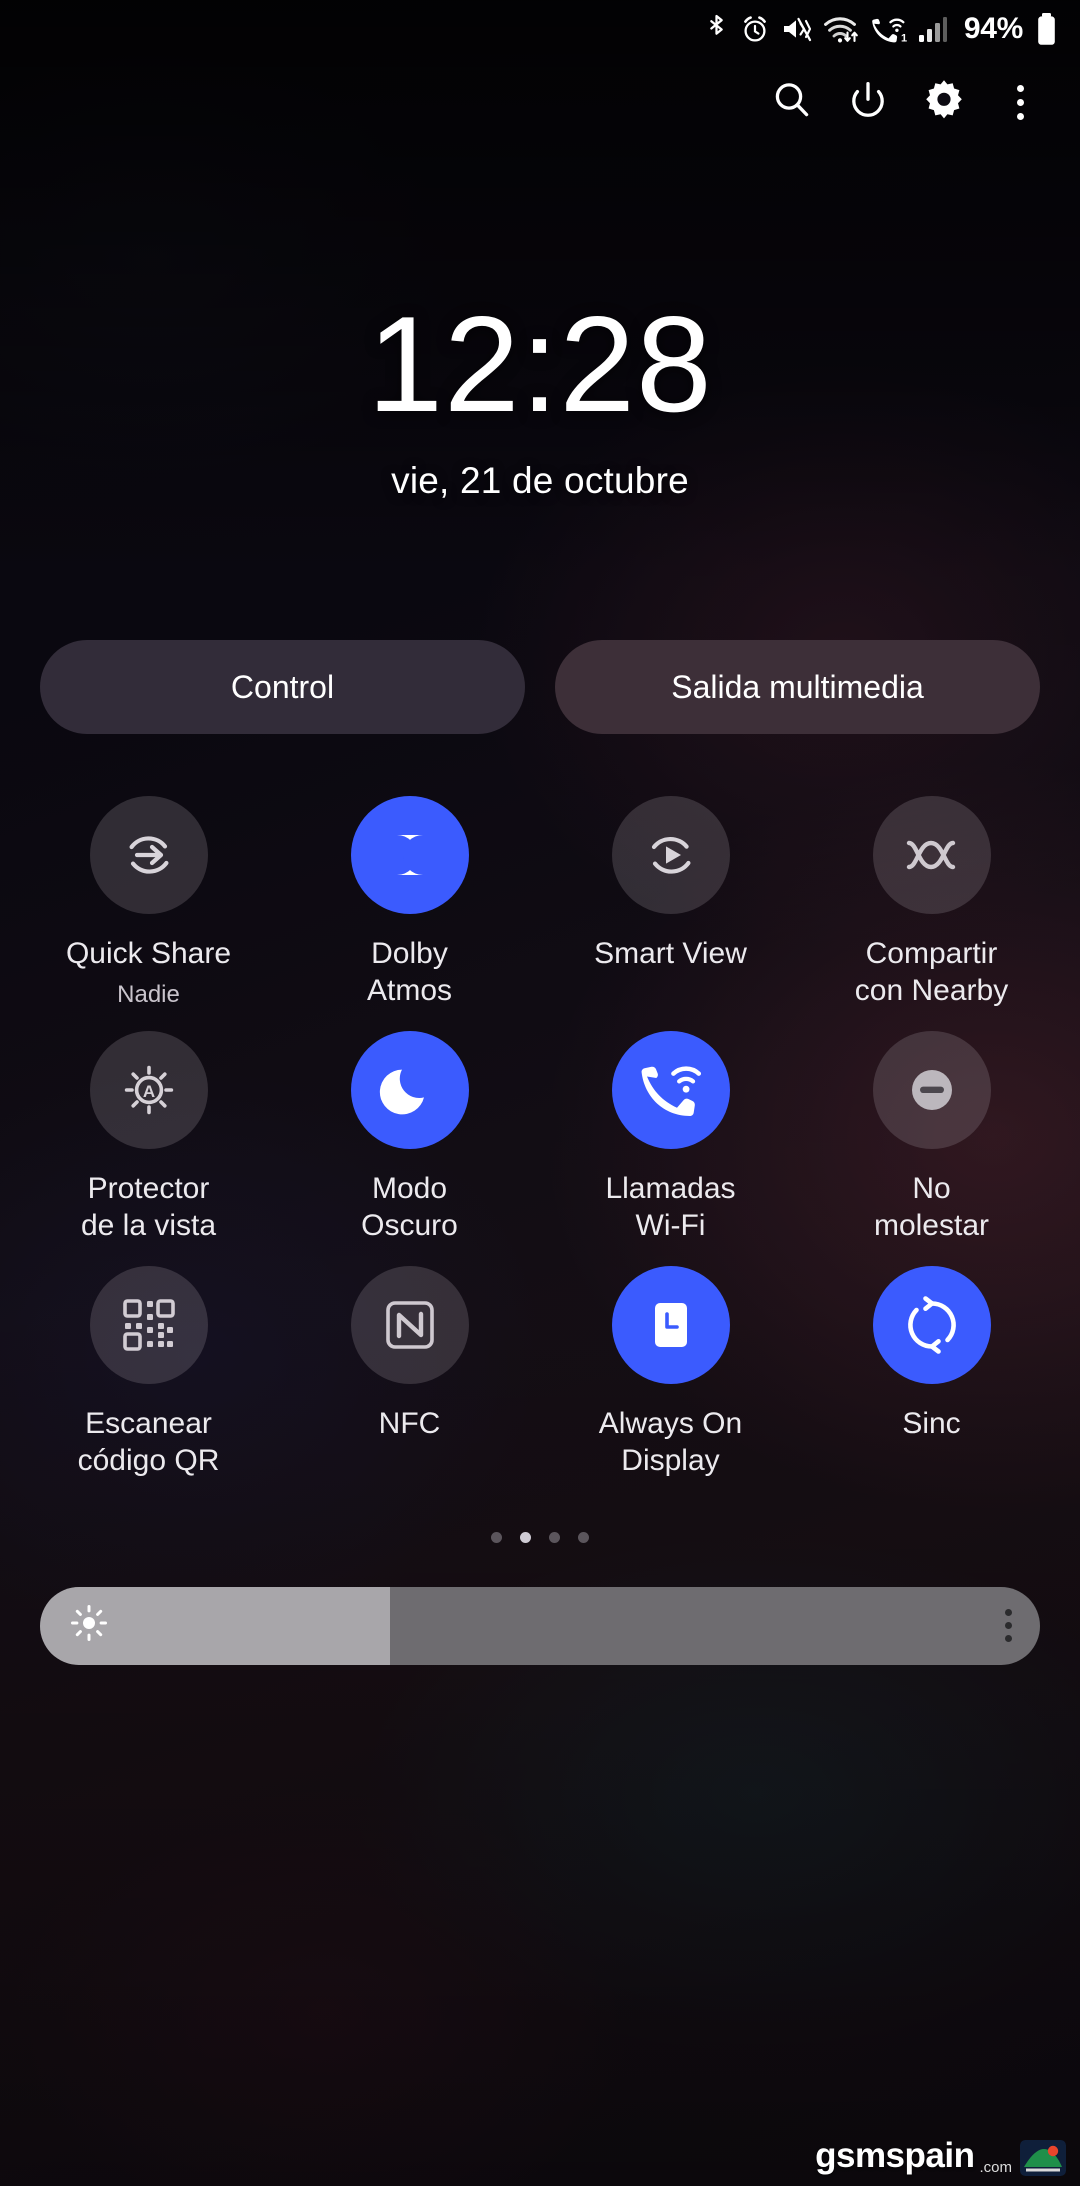  What do you see at coordinates (540, 364) in the screenshot?
I see `clock-time: 12:28` at bounding box center [540, 364].